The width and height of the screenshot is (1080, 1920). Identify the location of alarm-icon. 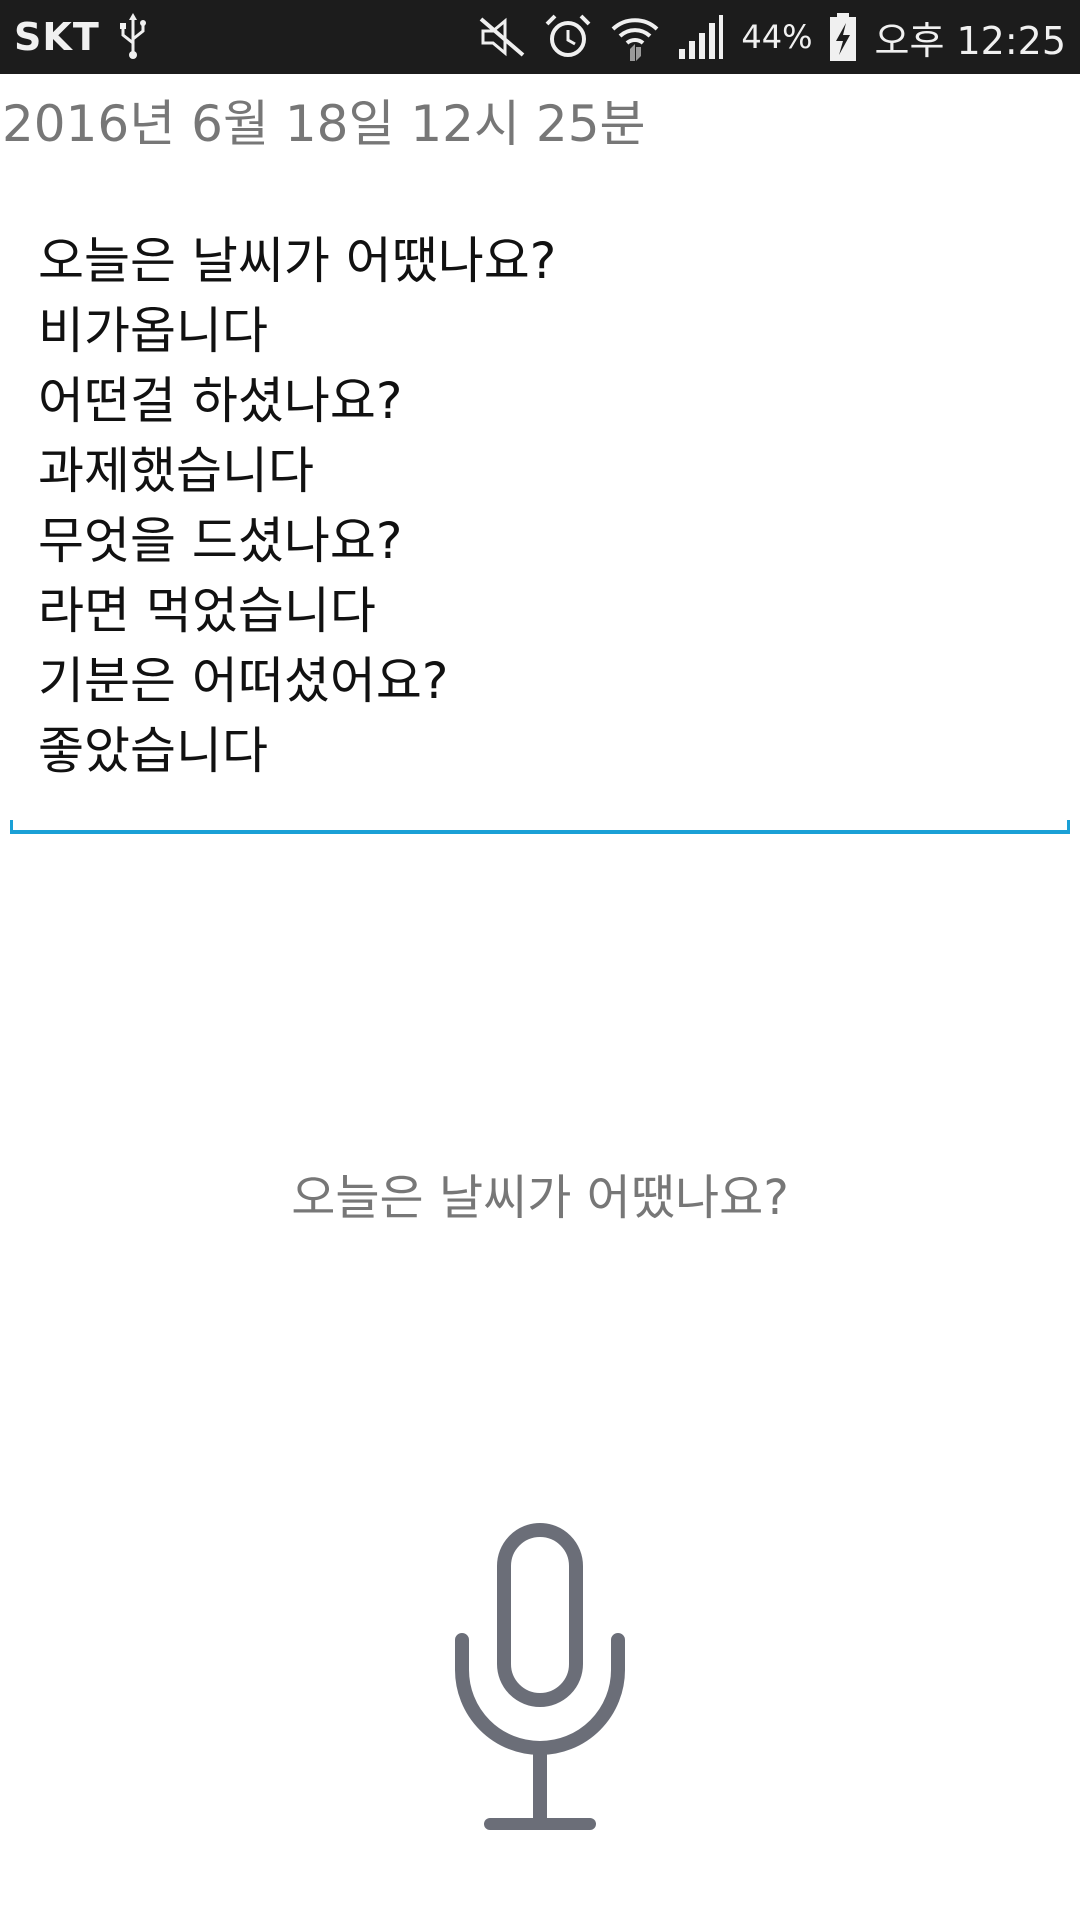
(568, 37).